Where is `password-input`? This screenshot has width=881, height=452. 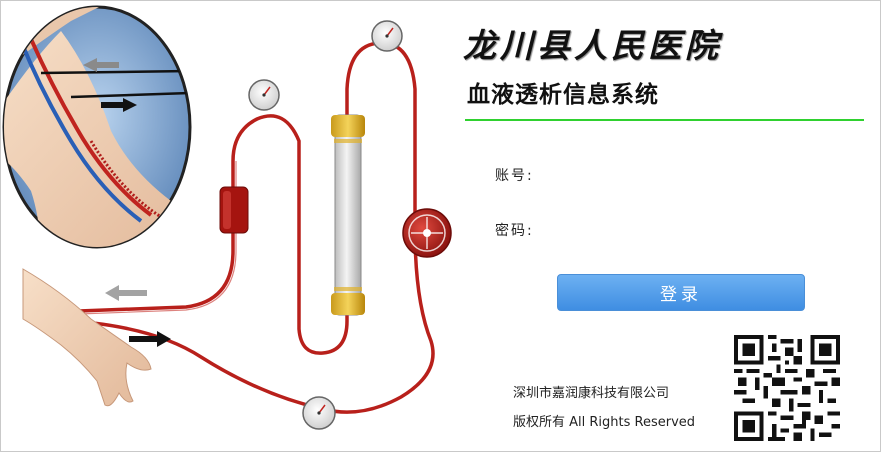
password-input is located at coordinates (676, 229).